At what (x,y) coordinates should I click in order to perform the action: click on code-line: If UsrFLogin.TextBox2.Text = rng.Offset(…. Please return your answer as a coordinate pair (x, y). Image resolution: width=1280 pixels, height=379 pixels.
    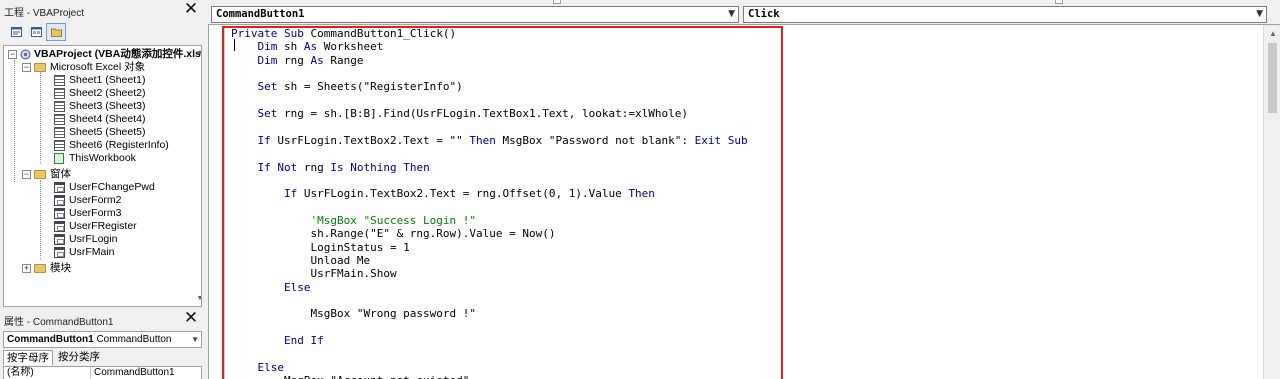
    Looking at the image, I should click on (443, 193).